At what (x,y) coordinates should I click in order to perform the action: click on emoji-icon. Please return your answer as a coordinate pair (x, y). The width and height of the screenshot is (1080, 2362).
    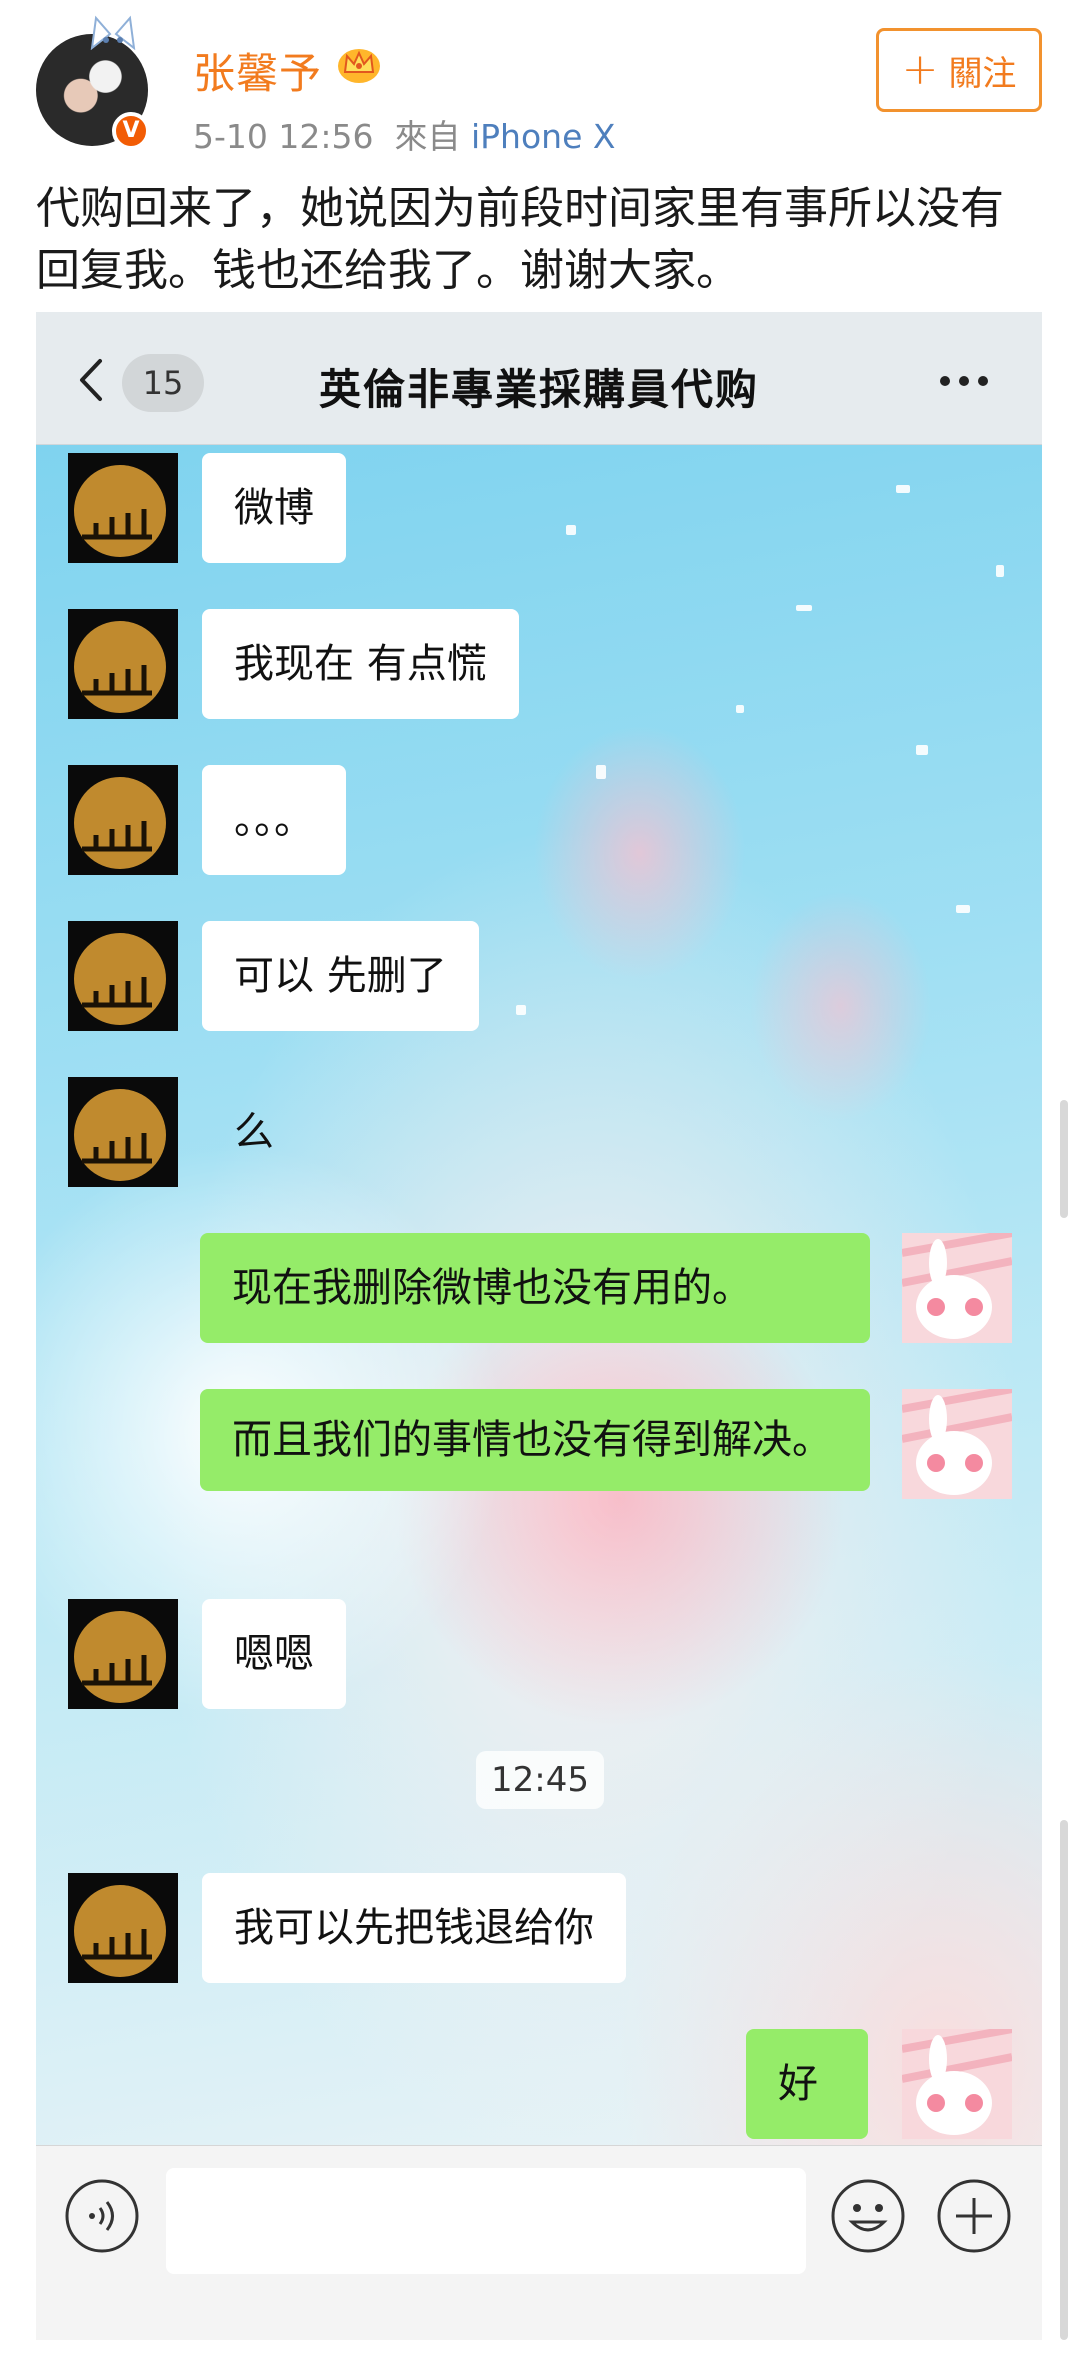
    Looking at the image, I should click on (868, 2216).